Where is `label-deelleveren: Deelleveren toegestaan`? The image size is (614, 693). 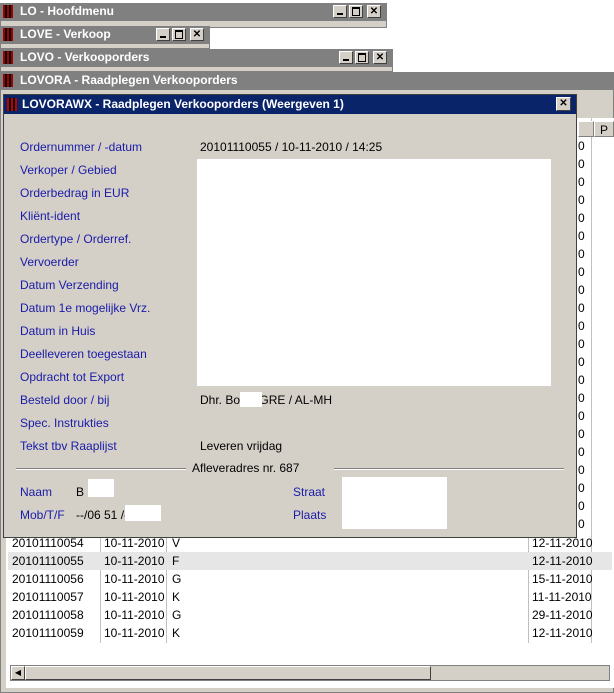
label-deelleveren: Deelleveren toegestaan is located at coordinates (83, 354).